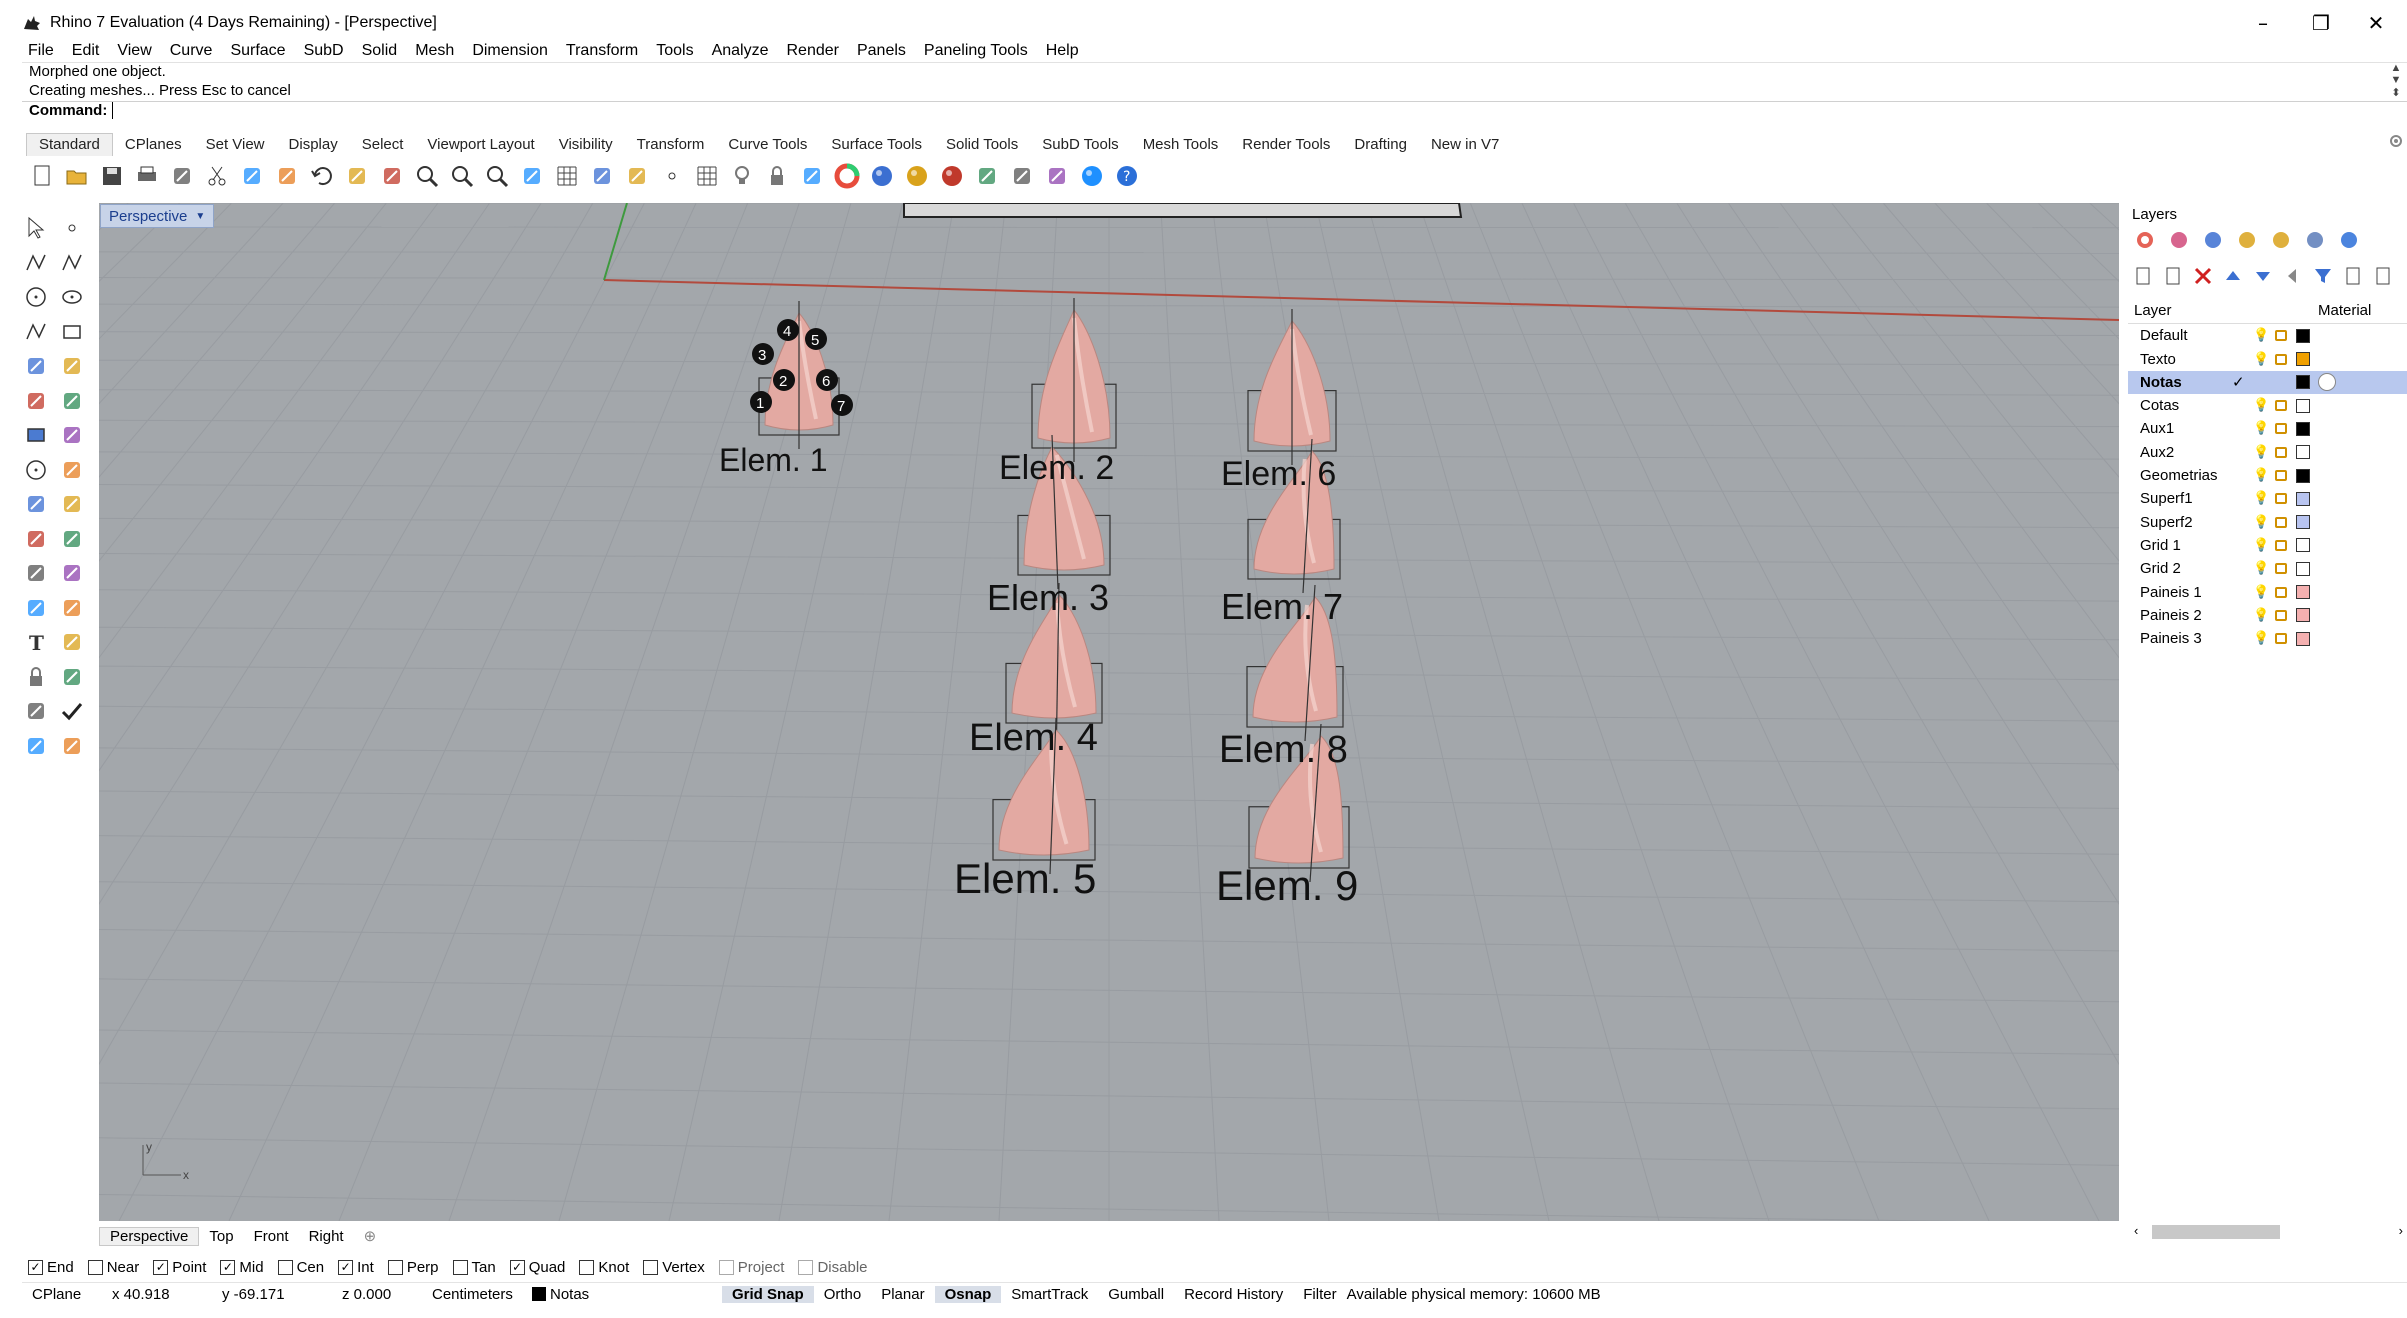 This screenshot has width=2407, height=1318. What do you see at coordinates (497, 176) in the screenshot?
I see `zoom-window-icon` at bounding box center [497, 176].